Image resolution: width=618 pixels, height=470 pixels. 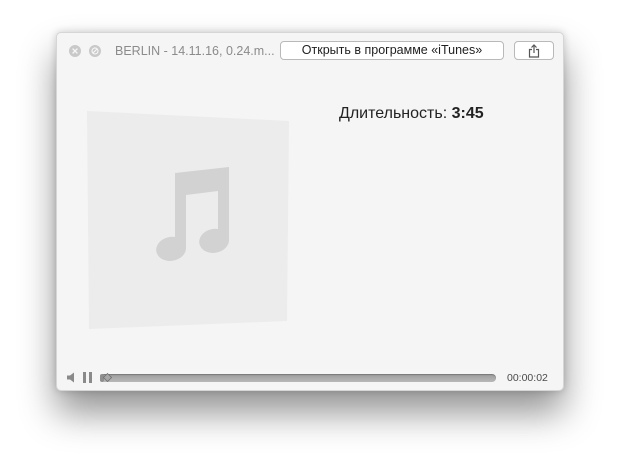 I want to click on volume-icon, so click(x=72, y=377).